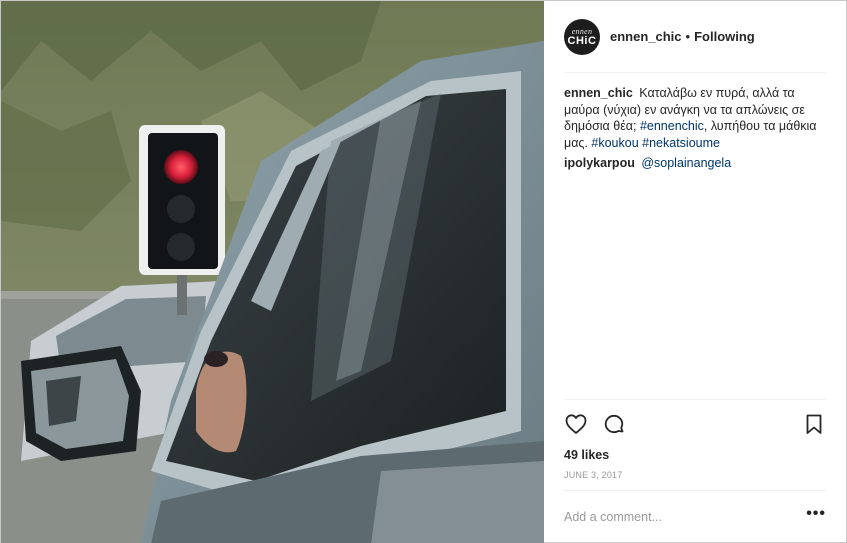  I want to click on comment-author-link: ennen_chic, so click(598, 93).